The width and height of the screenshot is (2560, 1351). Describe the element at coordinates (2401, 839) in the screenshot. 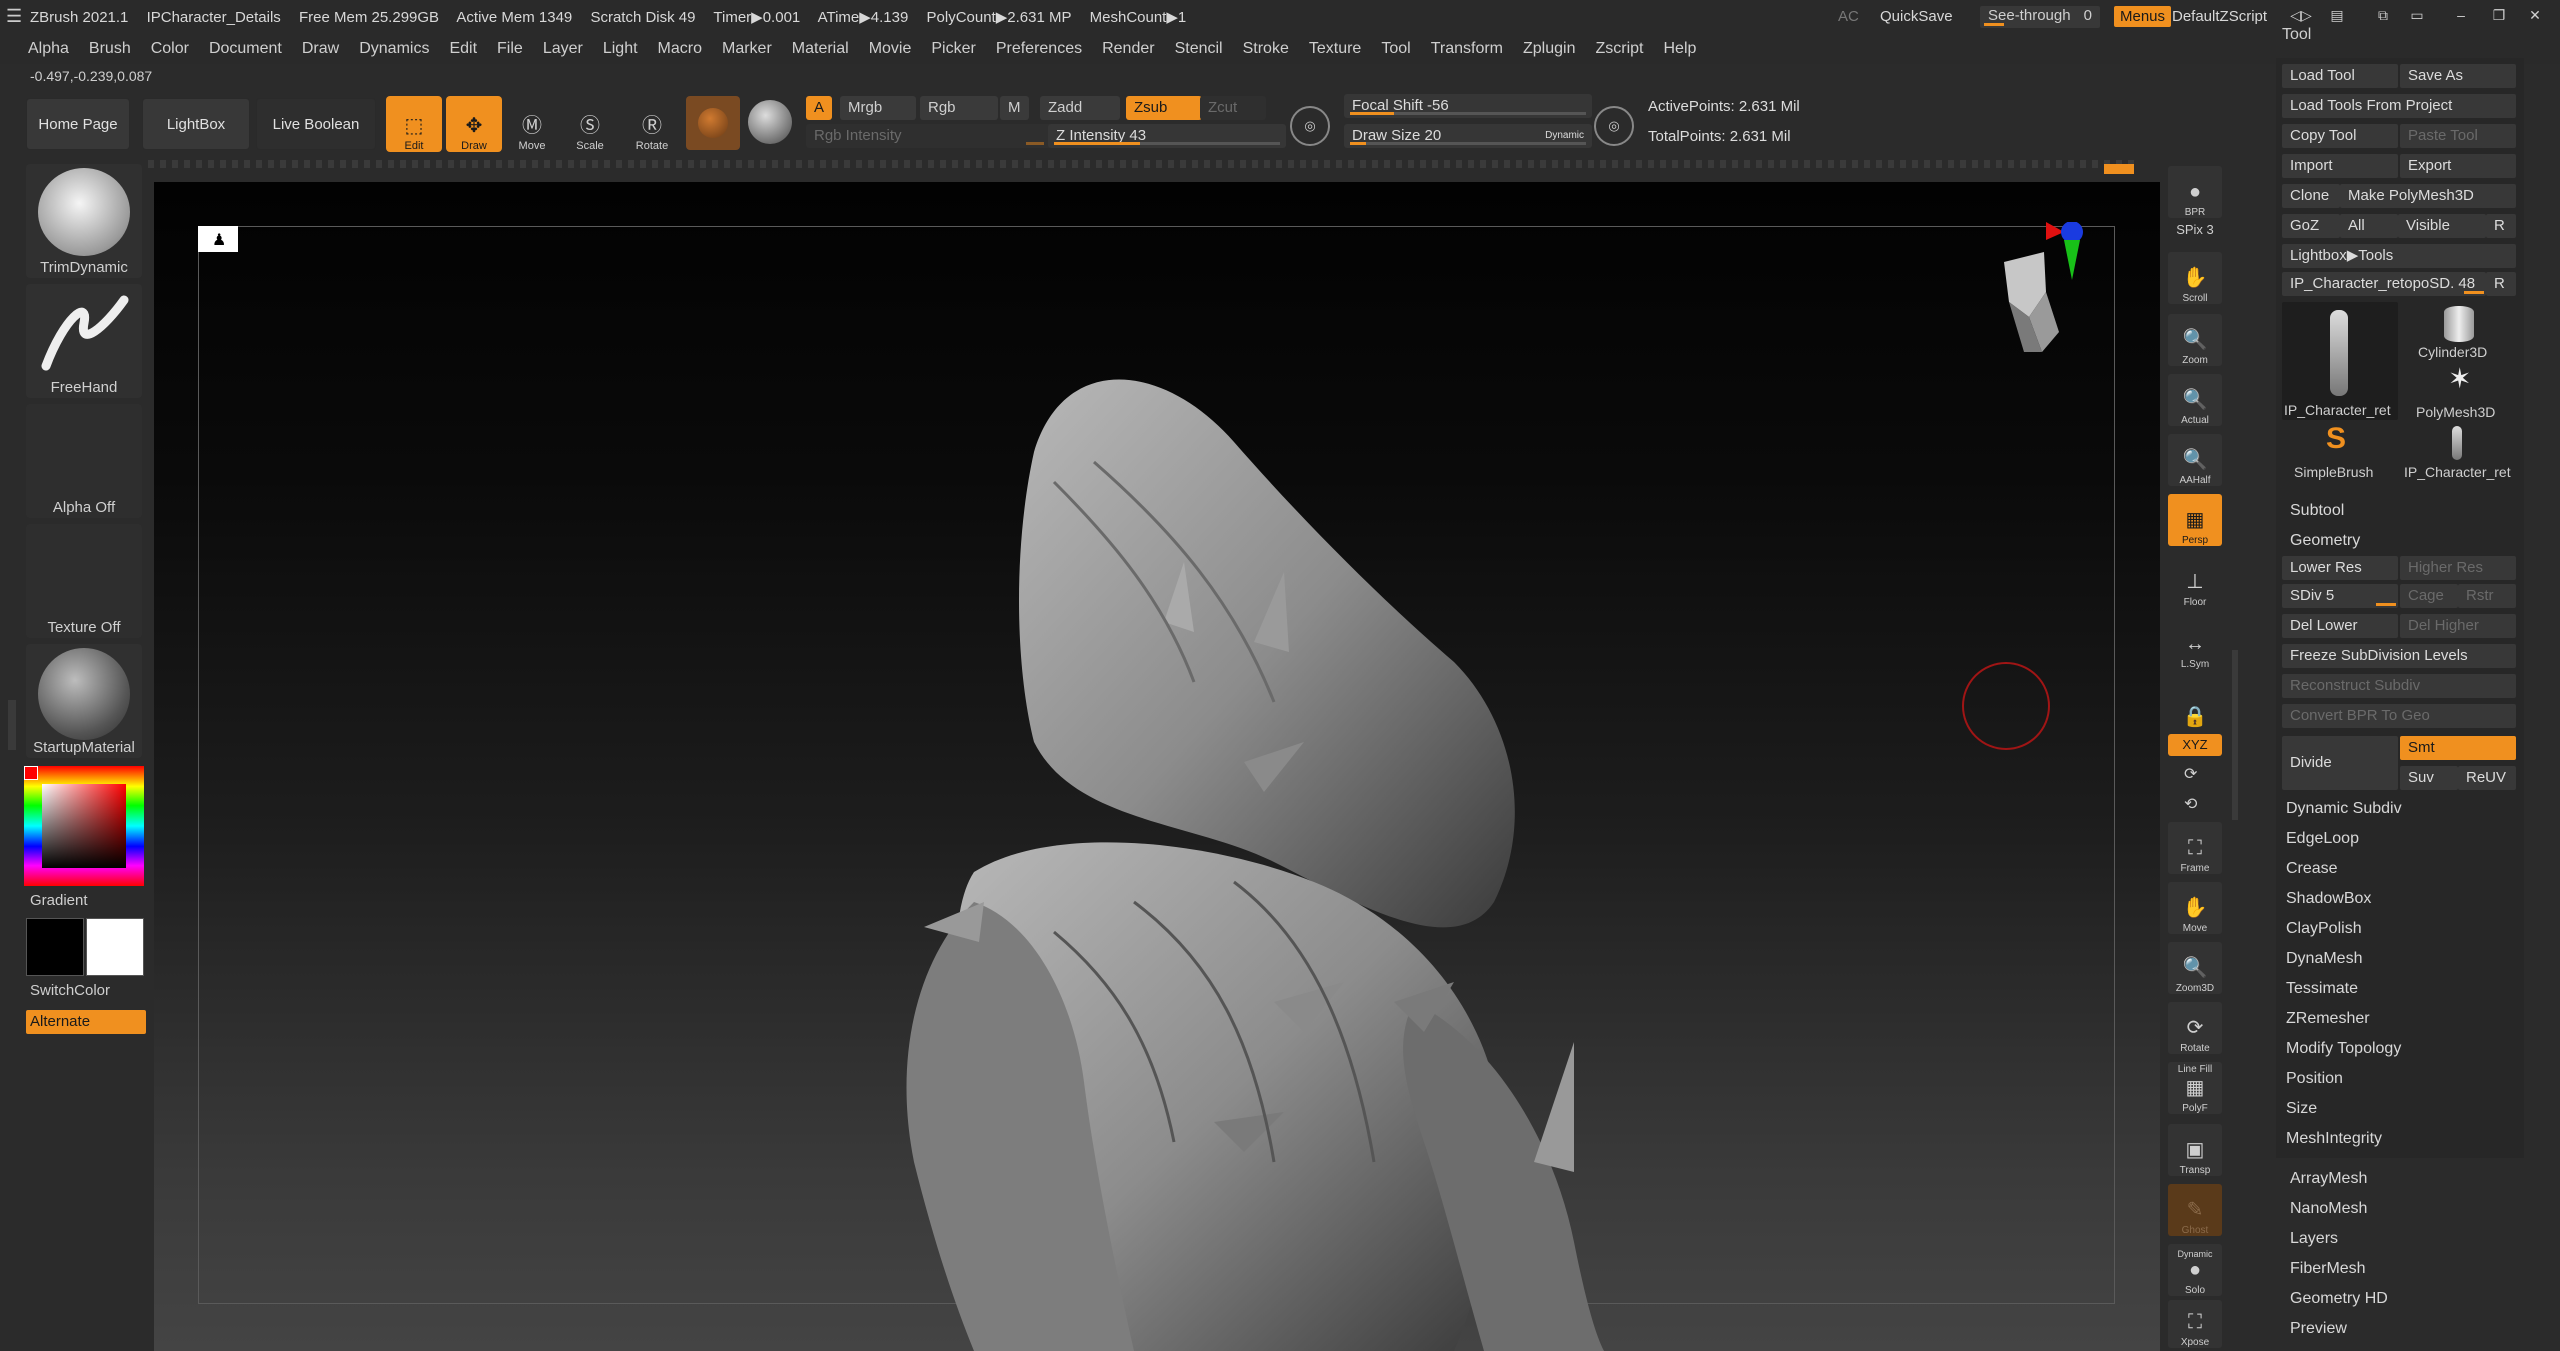

I see `edgeloop-item: EdgeLoop` at that location.